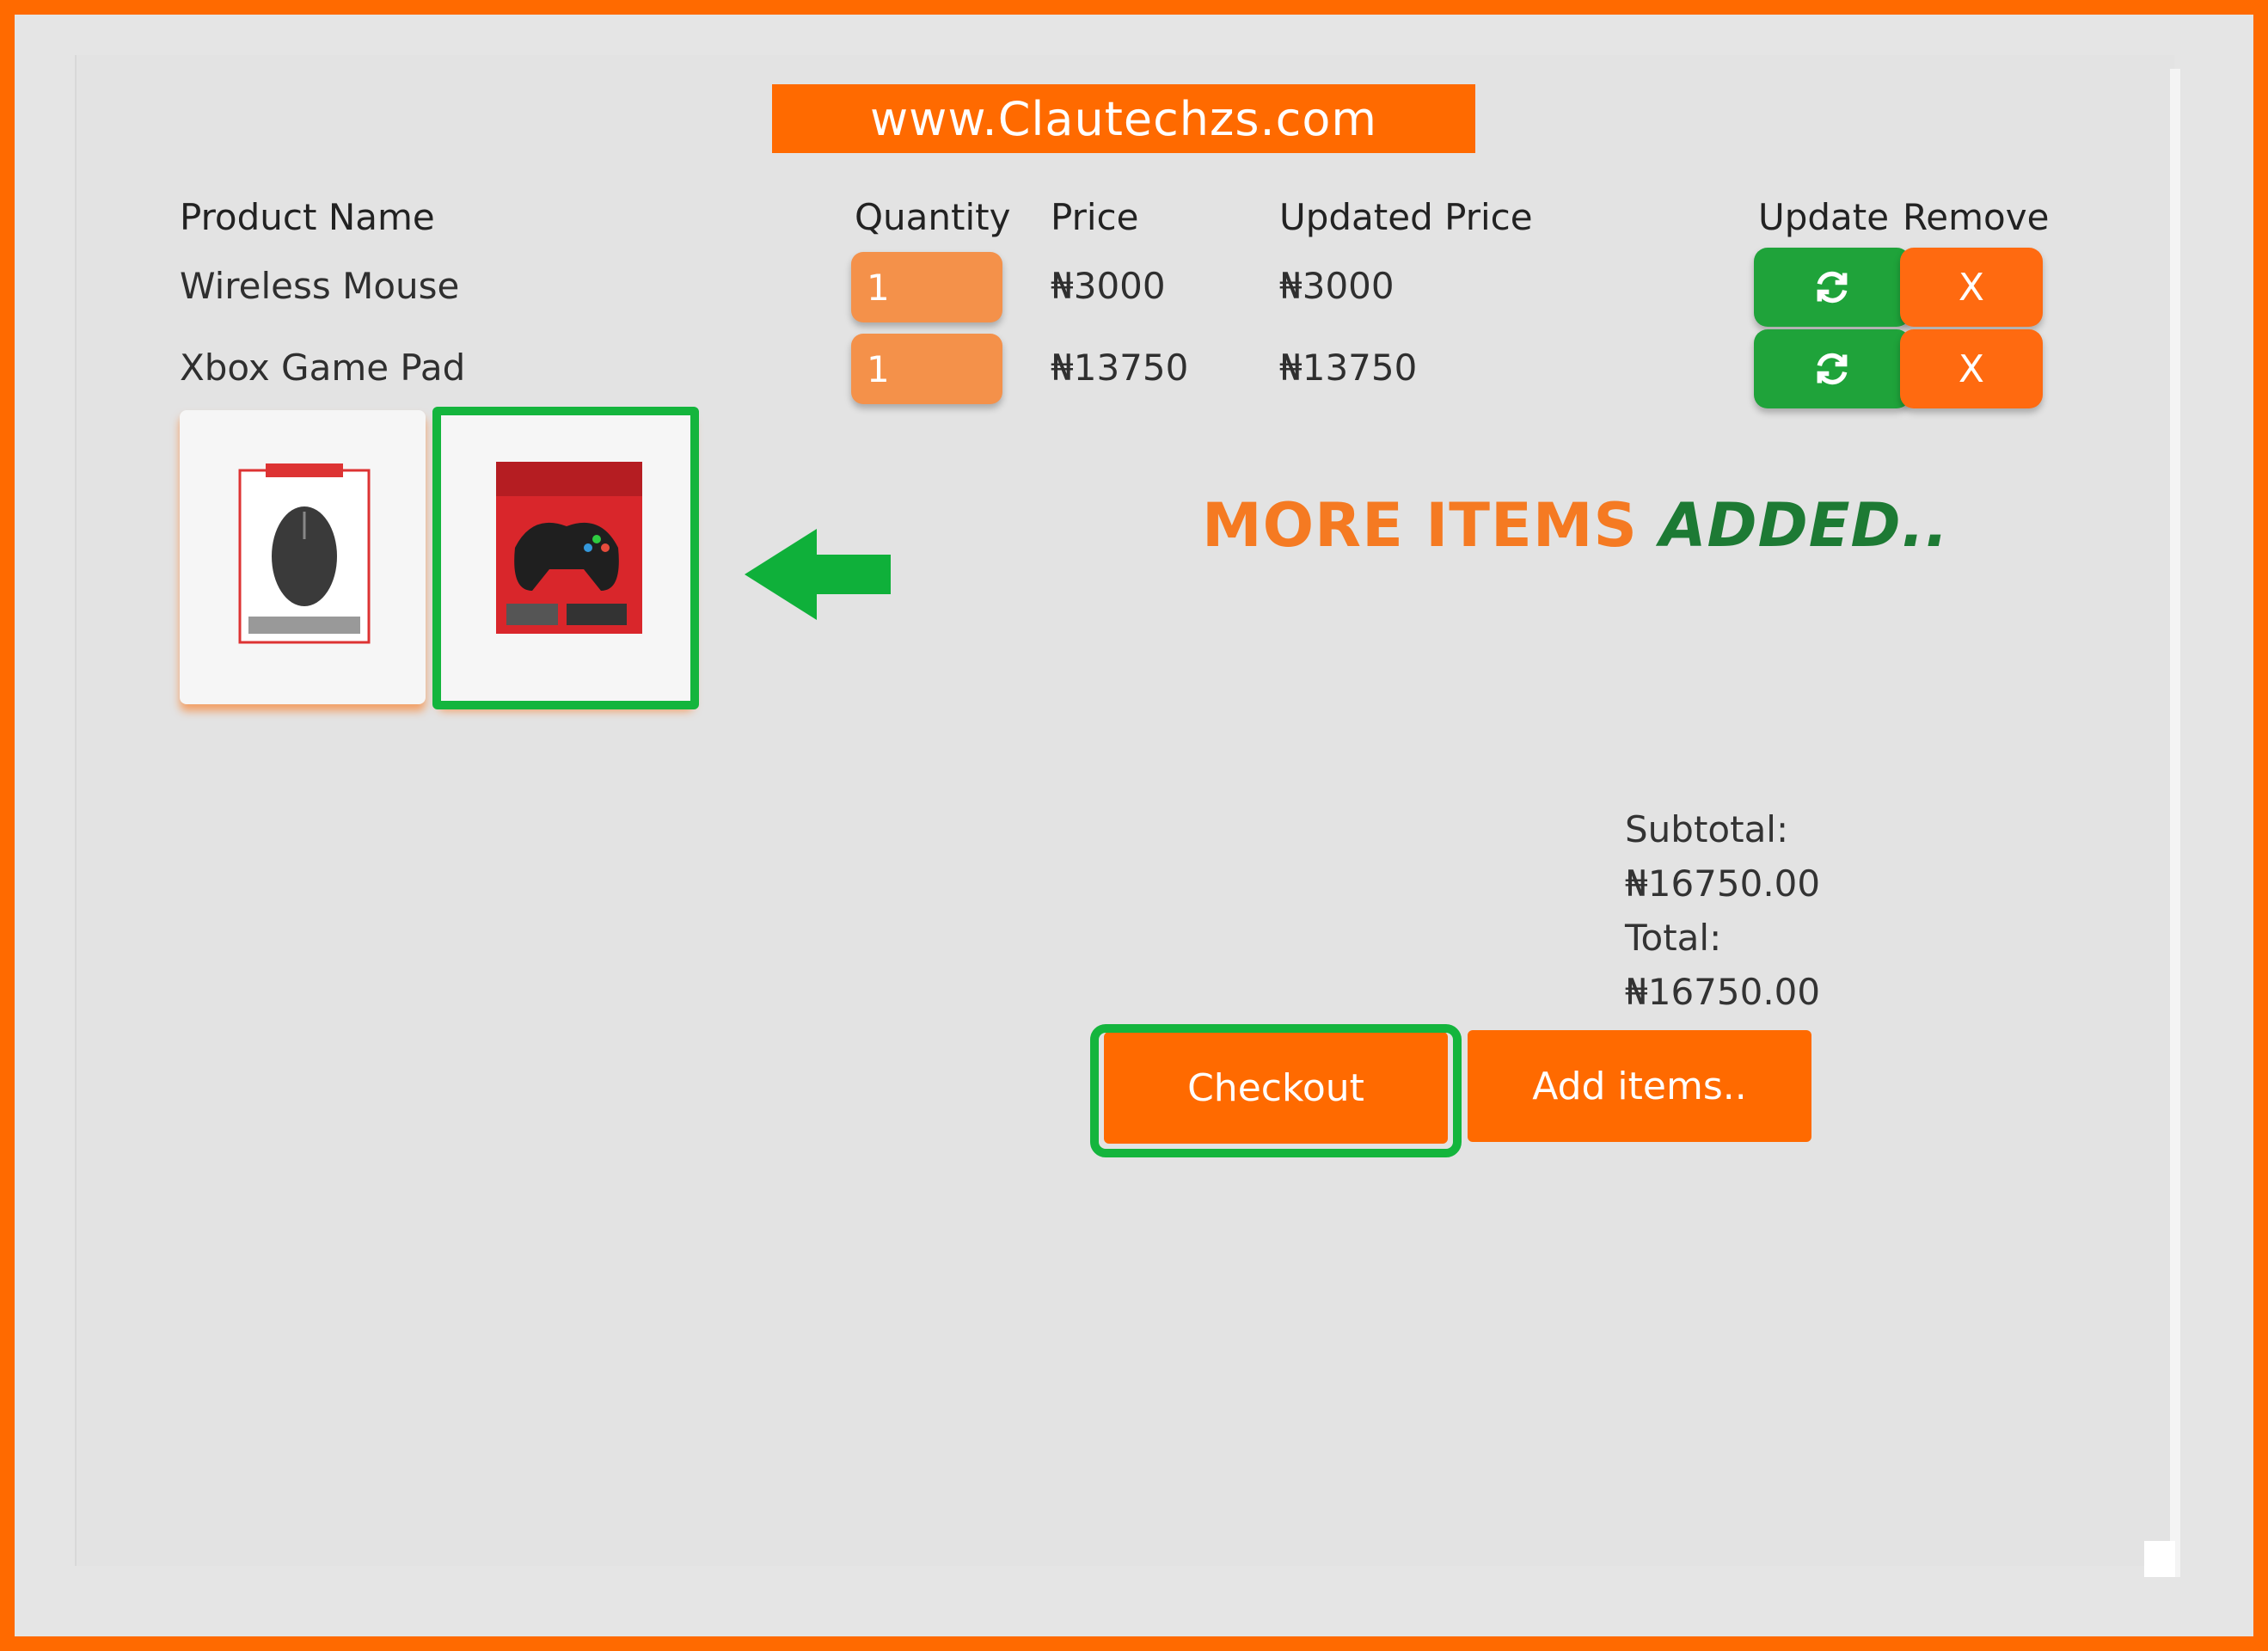  What do you see at coordinates (1095, 217) in the screenshot?
I see `header-price: Price` at bounding box center [1095, 217].